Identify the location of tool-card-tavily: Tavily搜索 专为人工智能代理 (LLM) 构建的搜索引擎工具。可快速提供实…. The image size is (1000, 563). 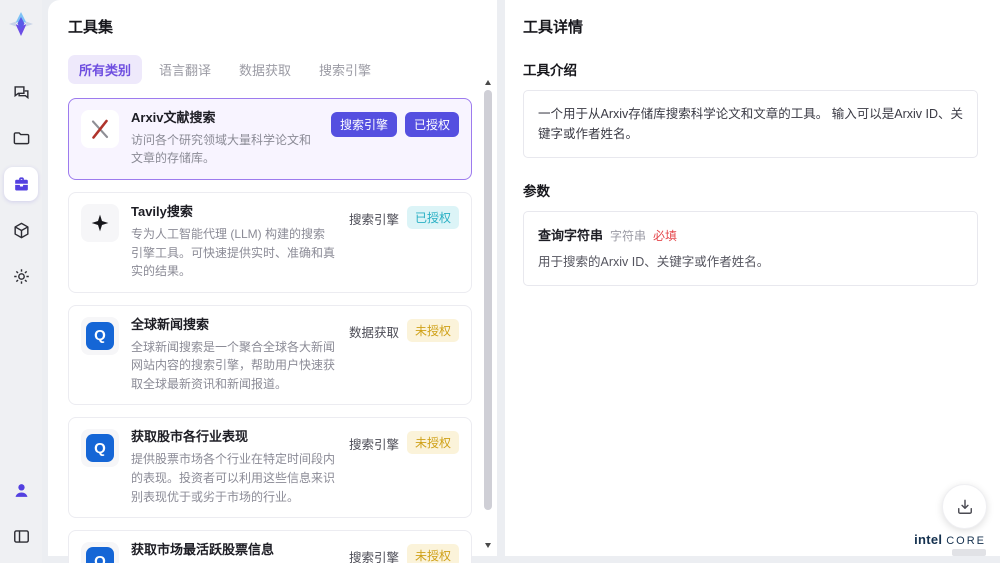
(270, 242).